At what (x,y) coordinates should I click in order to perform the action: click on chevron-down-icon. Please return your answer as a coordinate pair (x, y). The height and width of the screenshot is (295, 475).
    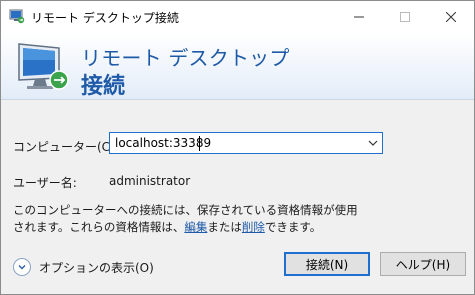
    Looking at the image, I should click on (373, 143).